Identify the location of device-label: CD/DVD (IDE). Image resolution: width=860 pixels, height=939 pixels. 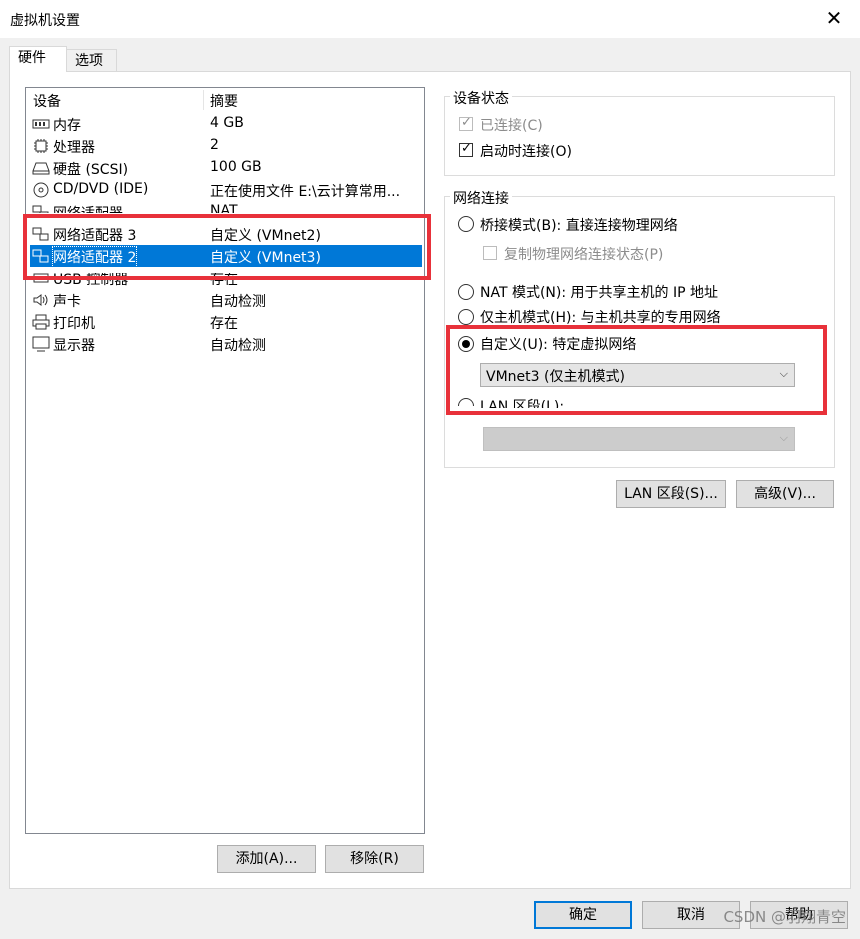
(101, 189).